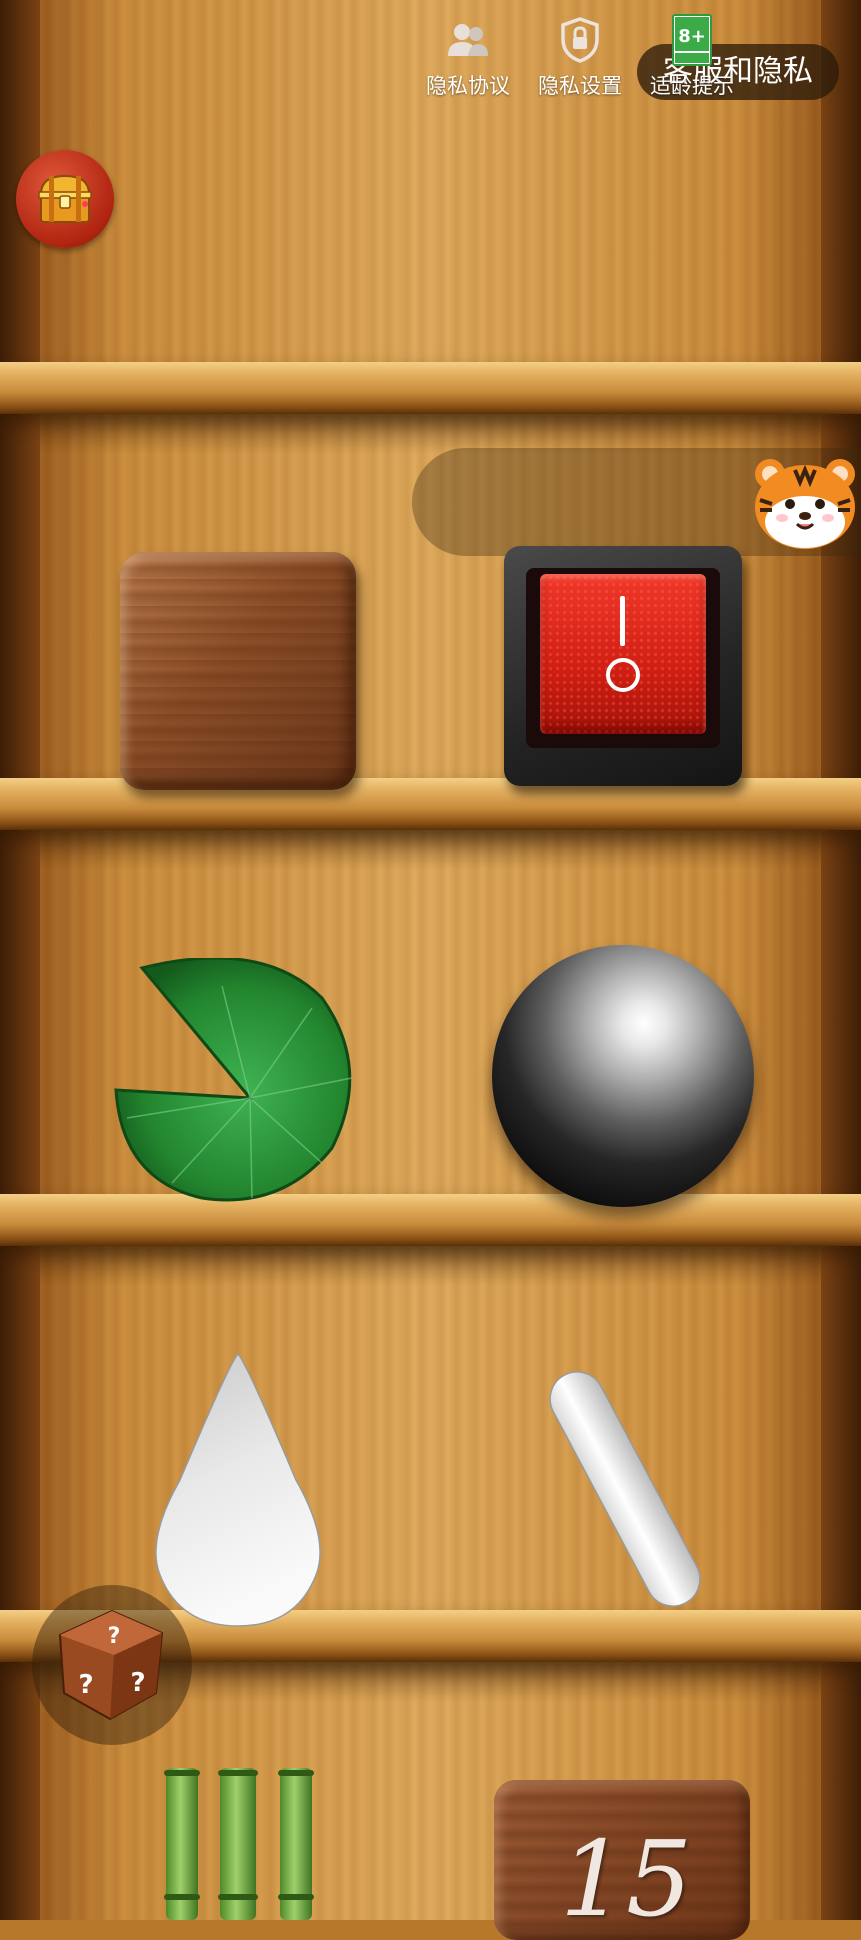 The height and width of the screenshot is (1940, 861). I want to click on steel-ball-icon, so click(623, 1076).